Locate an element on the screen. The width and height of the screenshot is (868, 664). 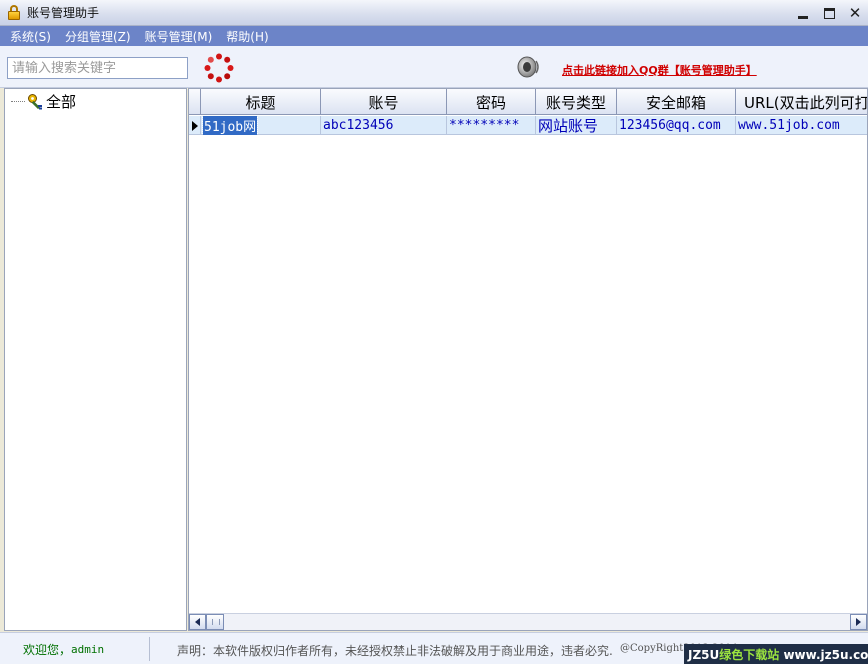
minimize-icon is located at coordinates (803, 17).